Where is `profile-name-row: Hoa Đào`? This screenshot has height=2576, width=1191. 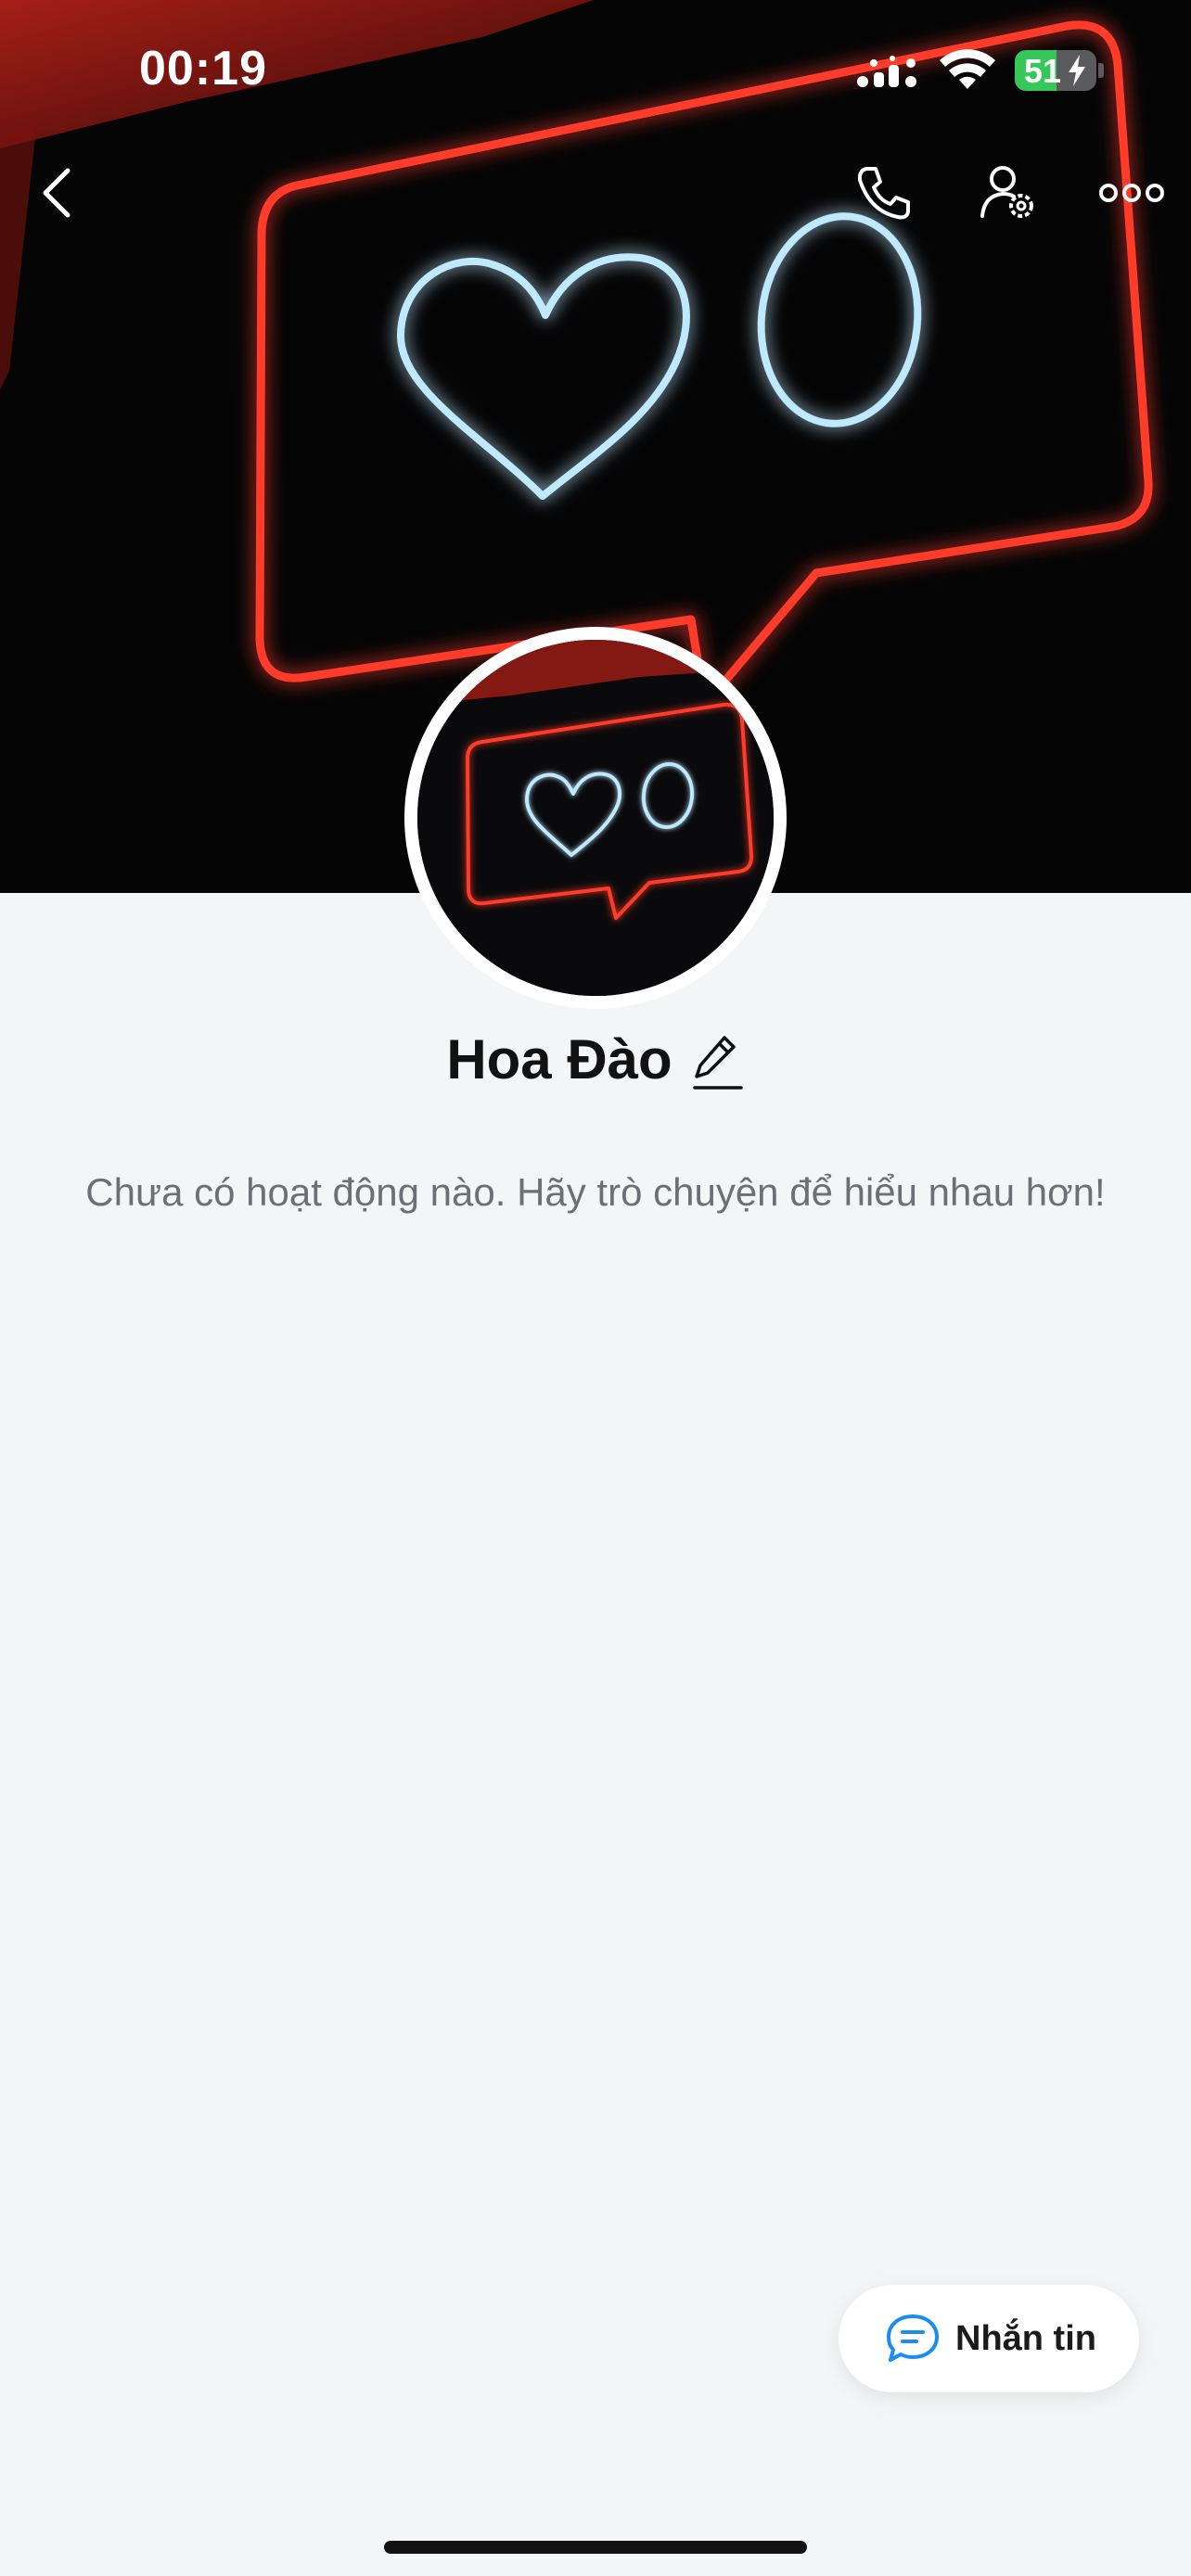
profile-name-row: Hoa Đào is located at coordinates (595, 1059).